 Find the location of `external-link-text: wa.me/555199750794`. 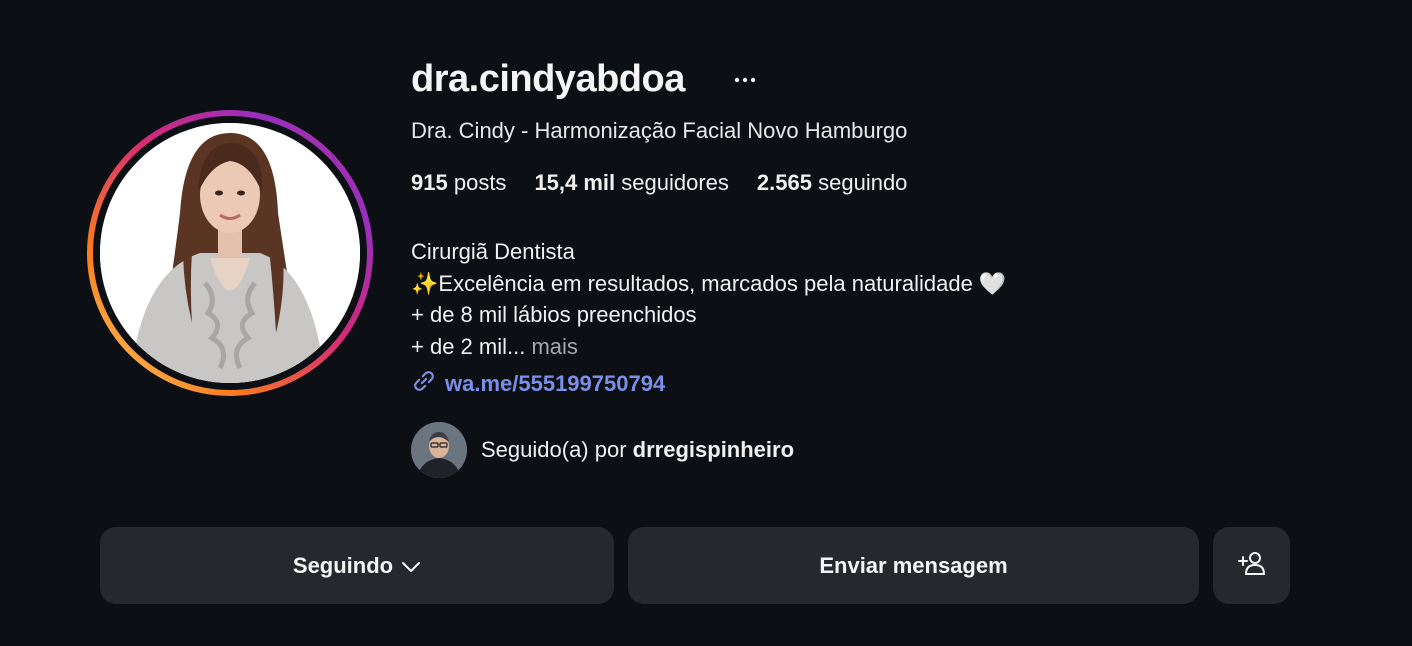

external-link-text: wa.me/555199750794 is located at coordinates (555, 383).